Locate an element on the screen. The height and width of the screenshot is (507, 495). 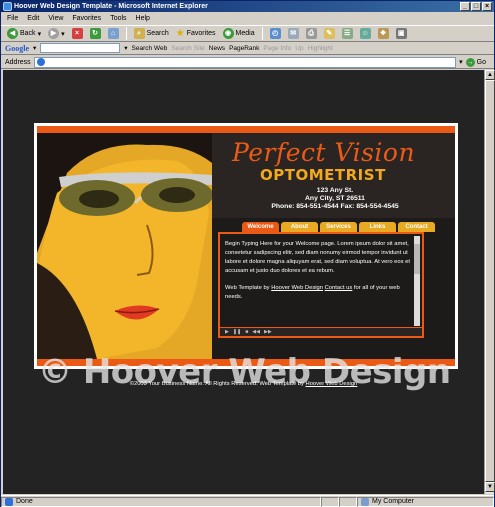
news-button: News is located at coordinates (217, 48).